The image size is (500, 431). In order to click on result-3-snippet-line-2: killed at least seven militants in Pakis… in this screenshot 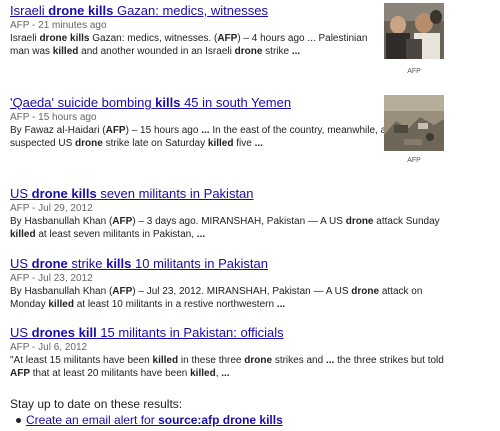, I will do `click(108, 234)`.